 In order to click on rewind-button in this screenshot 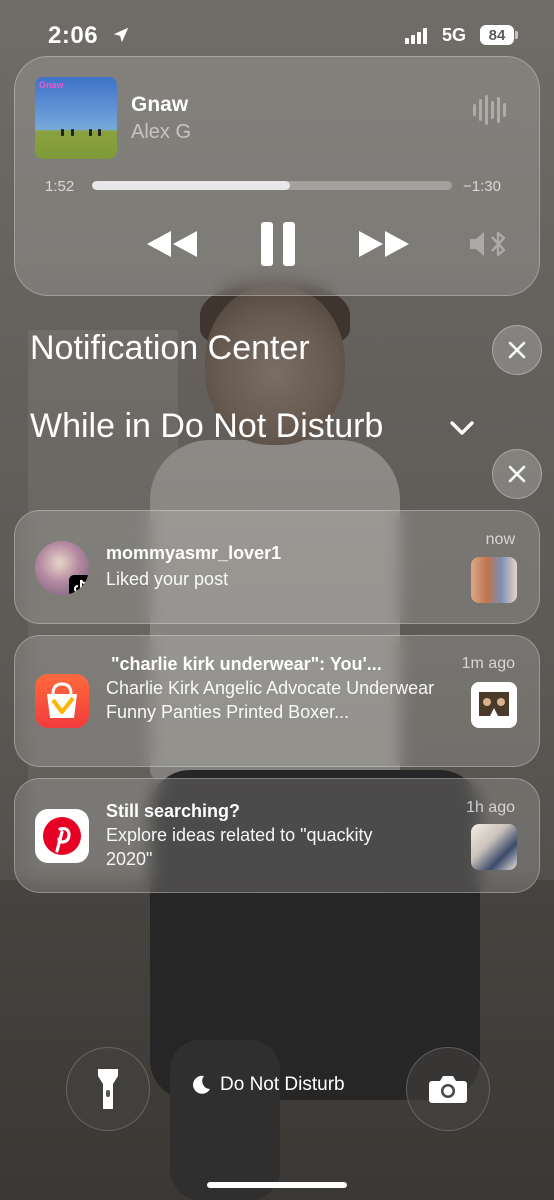, I will do `click(172, 244)`.